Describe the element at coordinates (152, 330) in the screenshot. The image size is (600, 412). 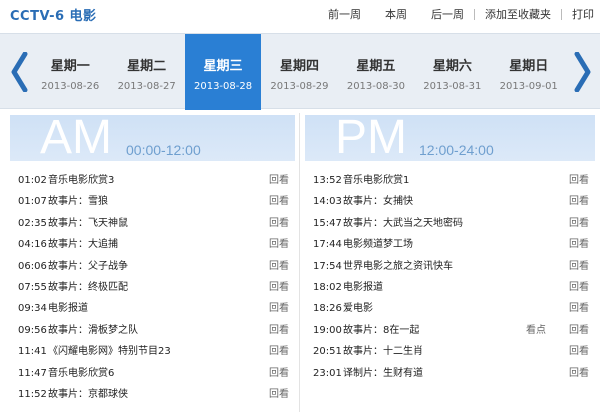
I see `schedule-row: 09:56 故事片：滑板梦之队 回看` at that location.